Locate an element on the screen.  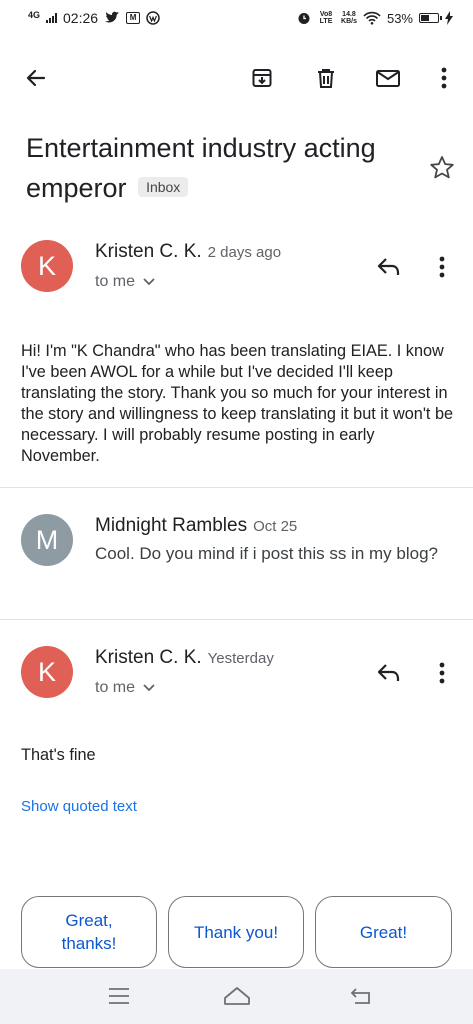
mark-unread-button is located at coordinates (388, 78).